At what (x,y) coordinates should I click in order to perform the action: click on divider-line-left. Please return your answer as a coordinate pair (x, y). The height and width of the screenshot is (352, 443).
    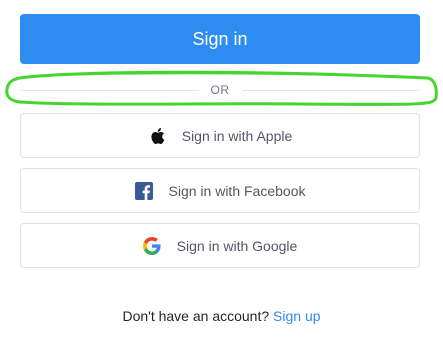
    Looking at the image, I should click on (109, 90).